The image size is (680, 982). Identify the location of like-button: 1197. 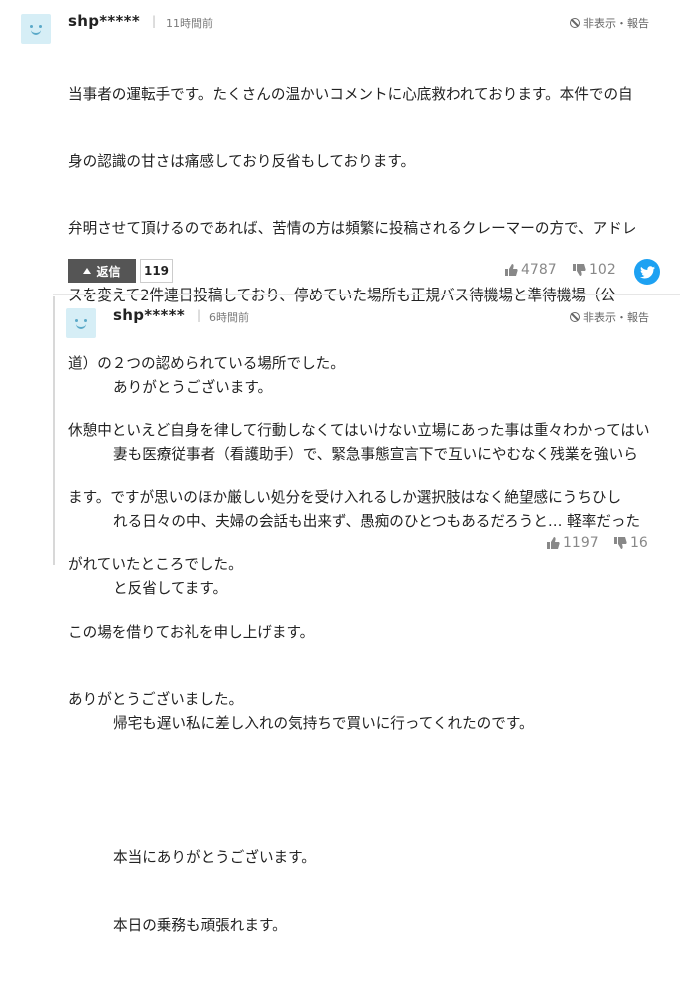
(572, 543).